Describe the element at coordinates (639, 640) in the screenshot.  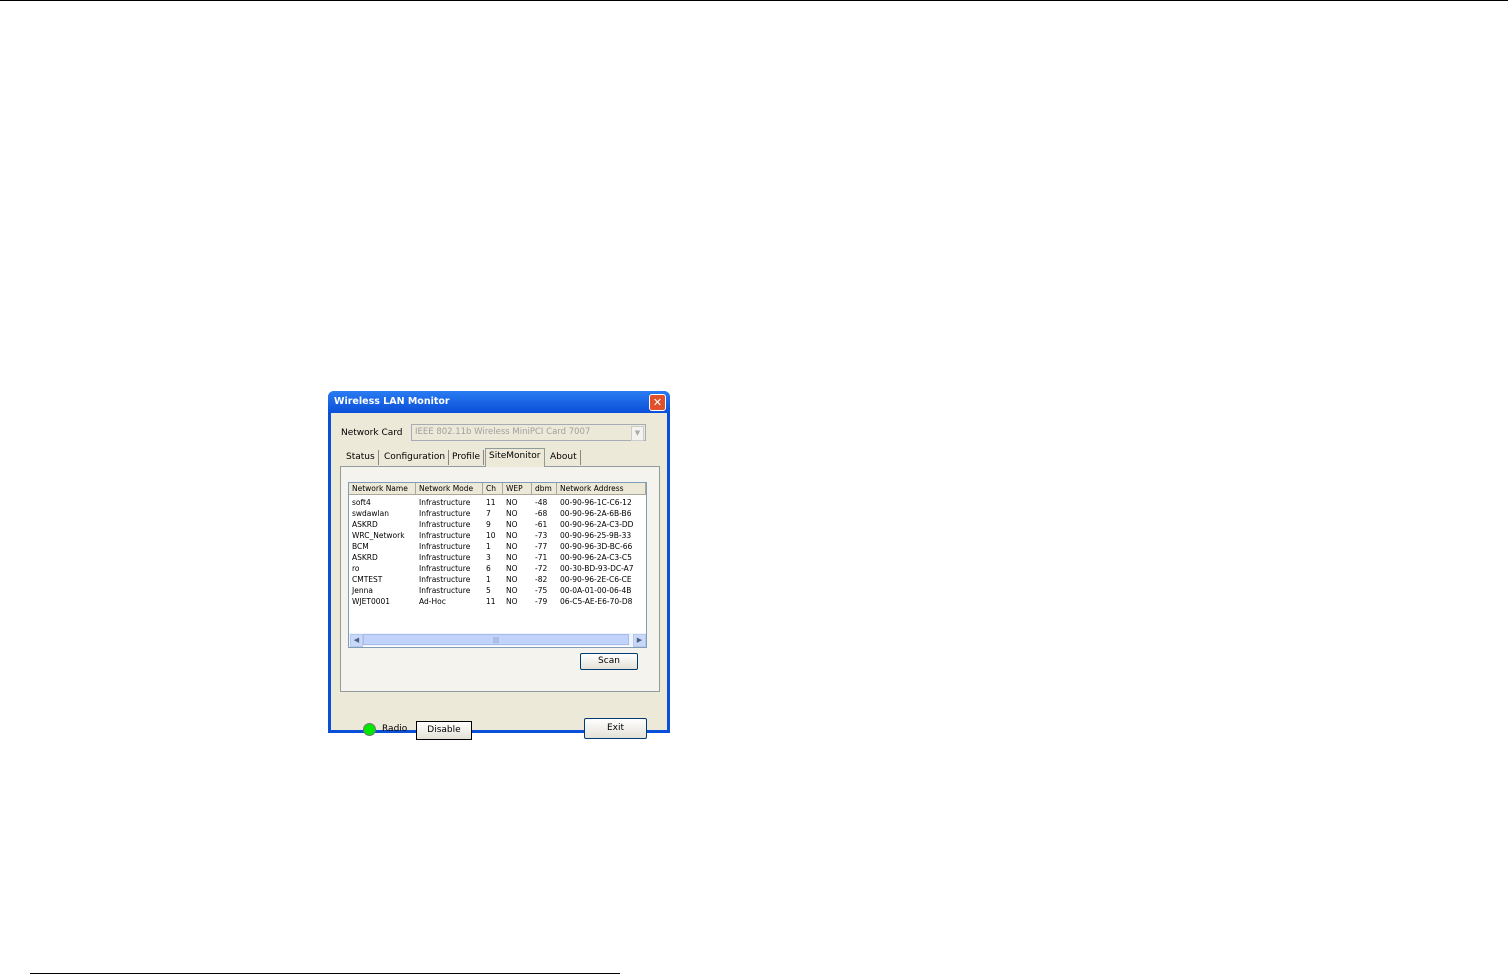
I see `scroll-right-icon: ▶` at that location.